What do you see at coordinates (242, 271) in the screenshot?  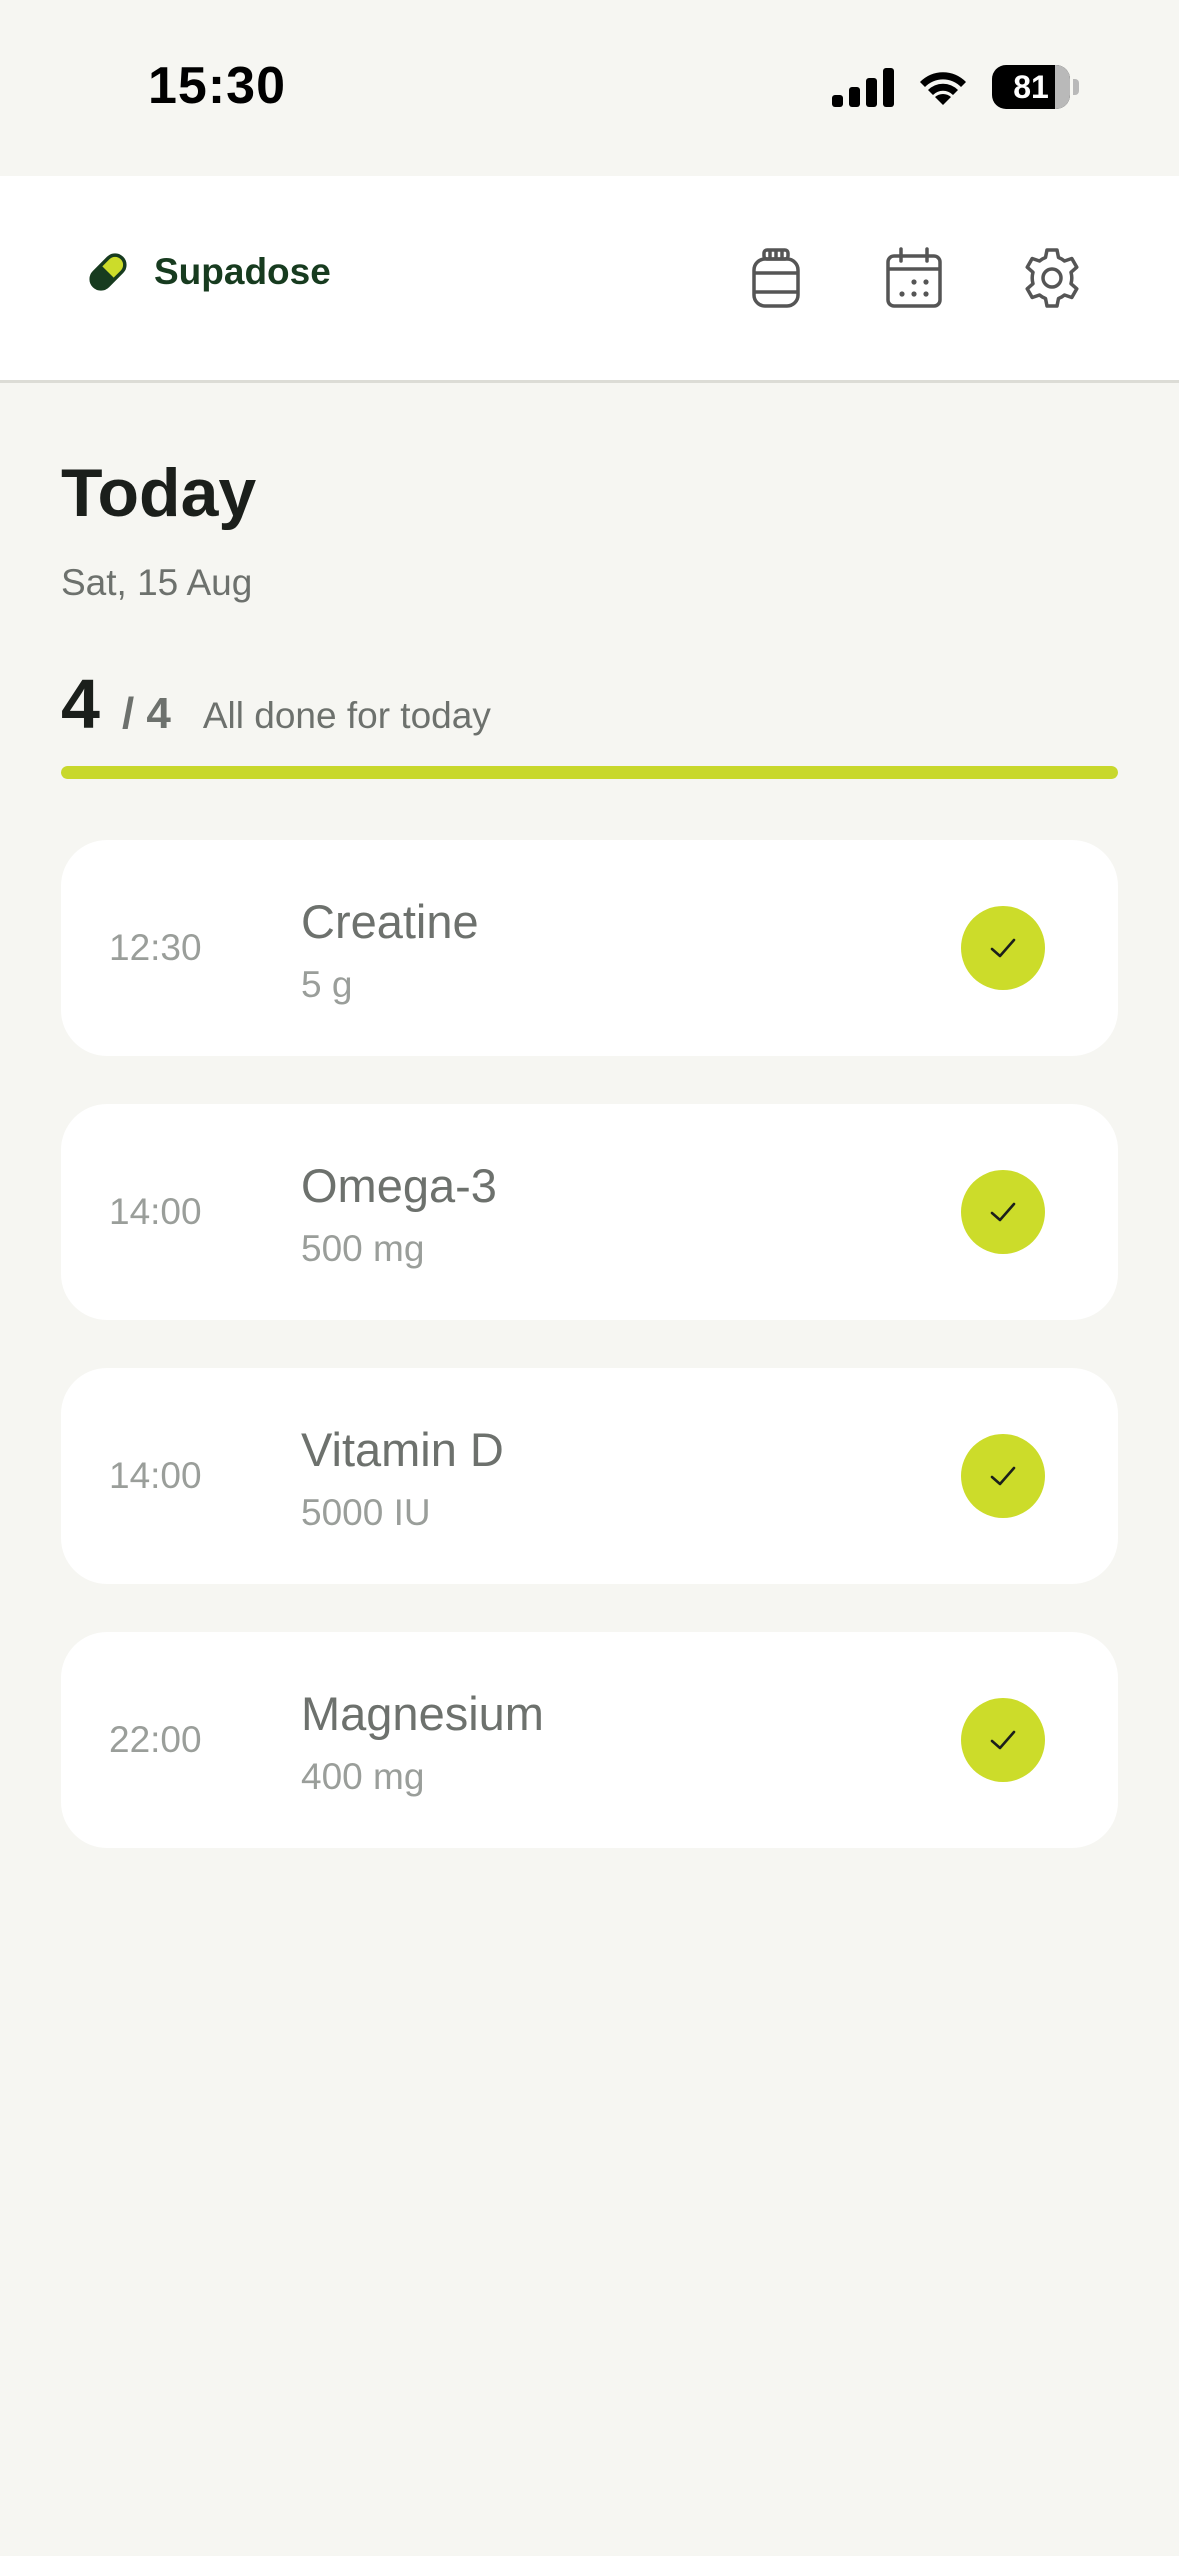 I see `app-name: Supadose` at bounding box center [242, 271].